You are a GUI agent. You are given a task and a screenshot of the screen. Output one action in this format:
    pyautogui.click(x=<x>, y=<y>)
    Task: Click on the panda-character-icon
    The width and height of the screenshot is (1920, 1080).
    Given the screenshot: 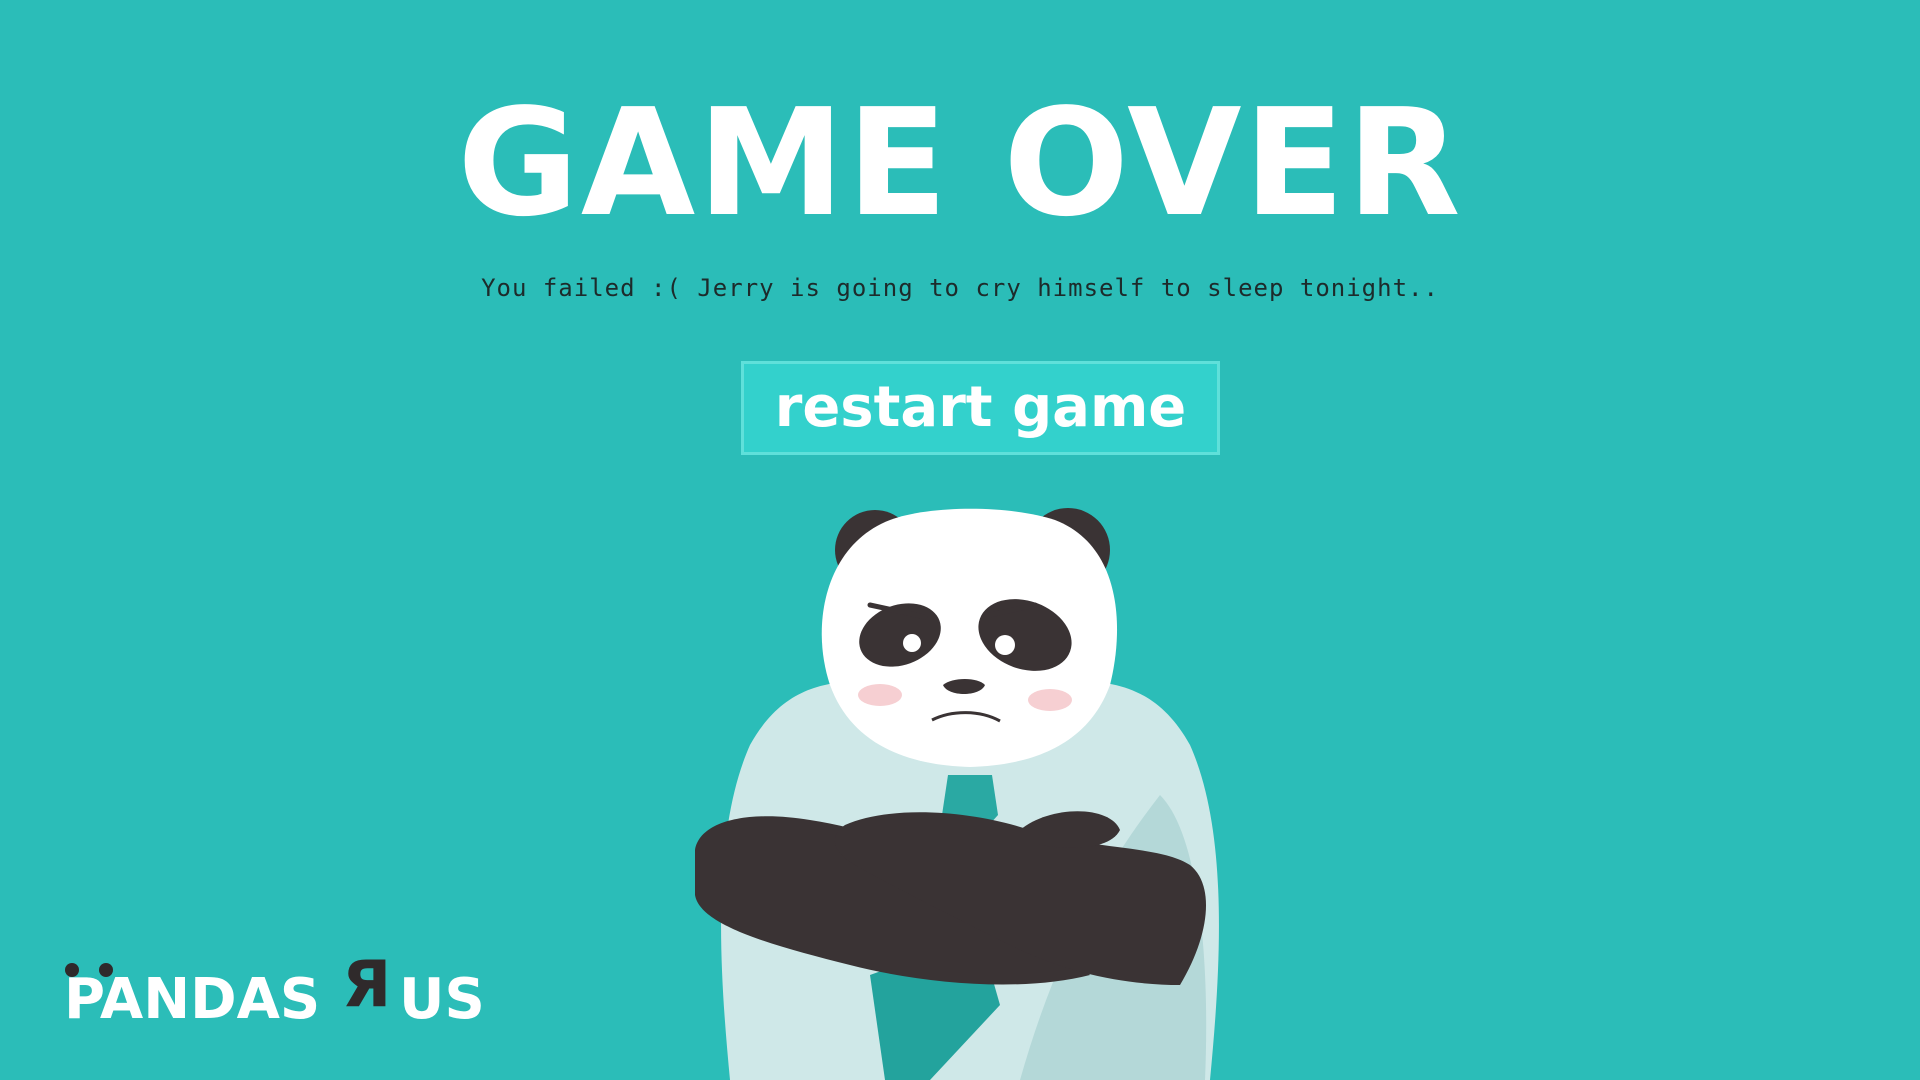 What is the action you would take?
    pyautogui.click(x=957, y=794)
    